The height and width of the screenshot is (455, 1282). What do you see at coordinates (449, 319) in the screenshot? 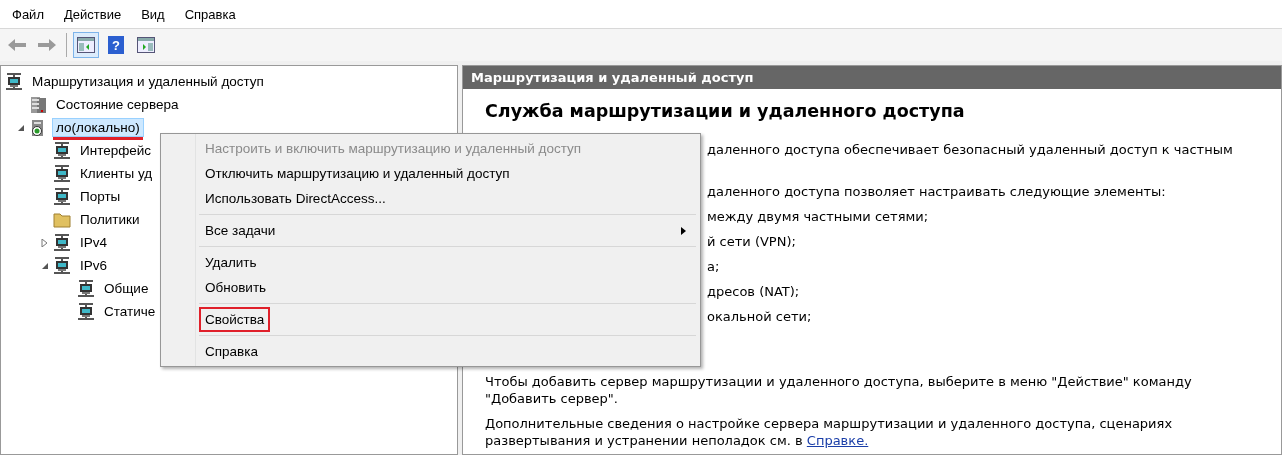
I see `context-menu-item: Свойства` at bounding box center [449, 319].